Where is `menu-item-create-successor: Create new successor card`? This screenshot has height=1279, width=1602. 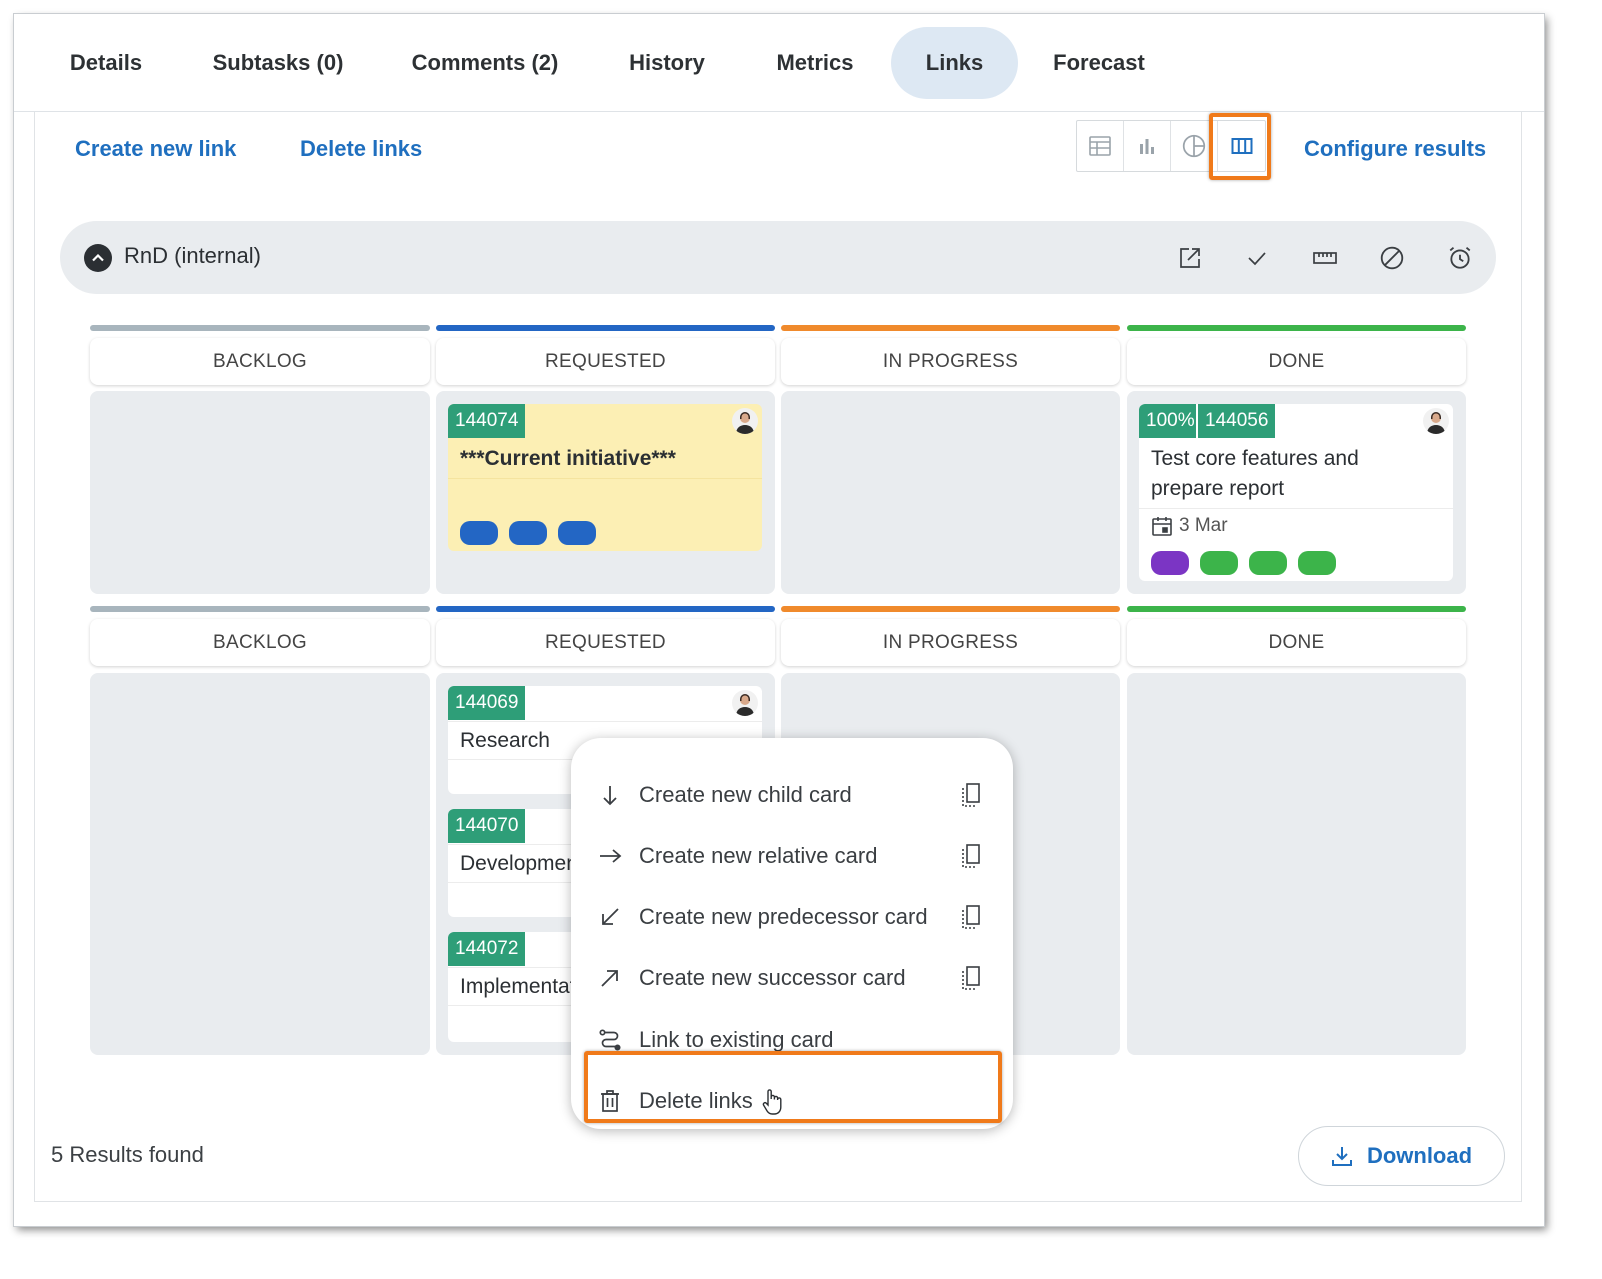
menu-item-create-successor: Create new successor card is located at coordinates (793, 978).